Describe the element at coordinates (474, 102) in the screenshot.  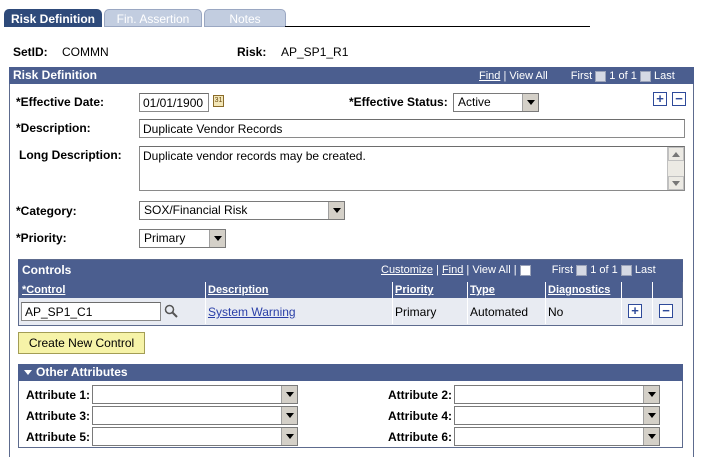
I see `effective-status-value: Active` at that location.